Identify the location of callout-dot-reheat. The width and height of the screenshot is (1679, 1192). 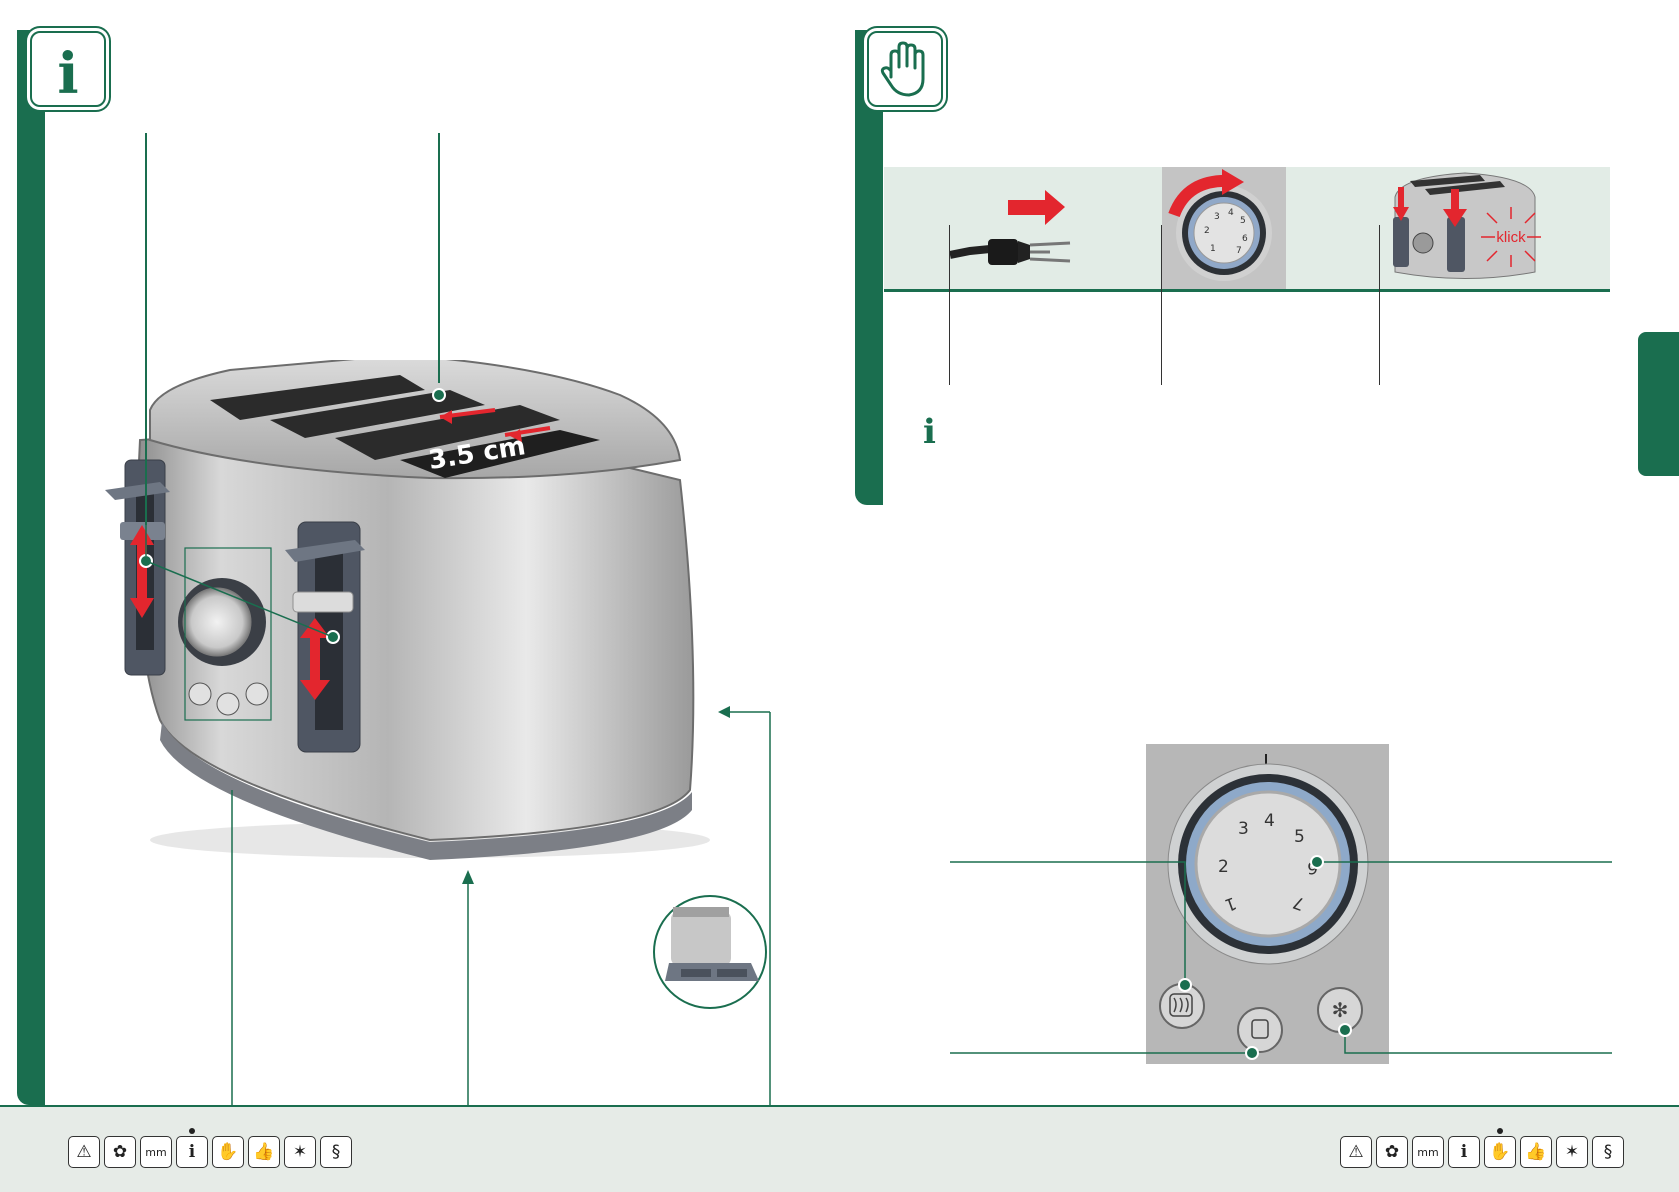
(1185, 985).